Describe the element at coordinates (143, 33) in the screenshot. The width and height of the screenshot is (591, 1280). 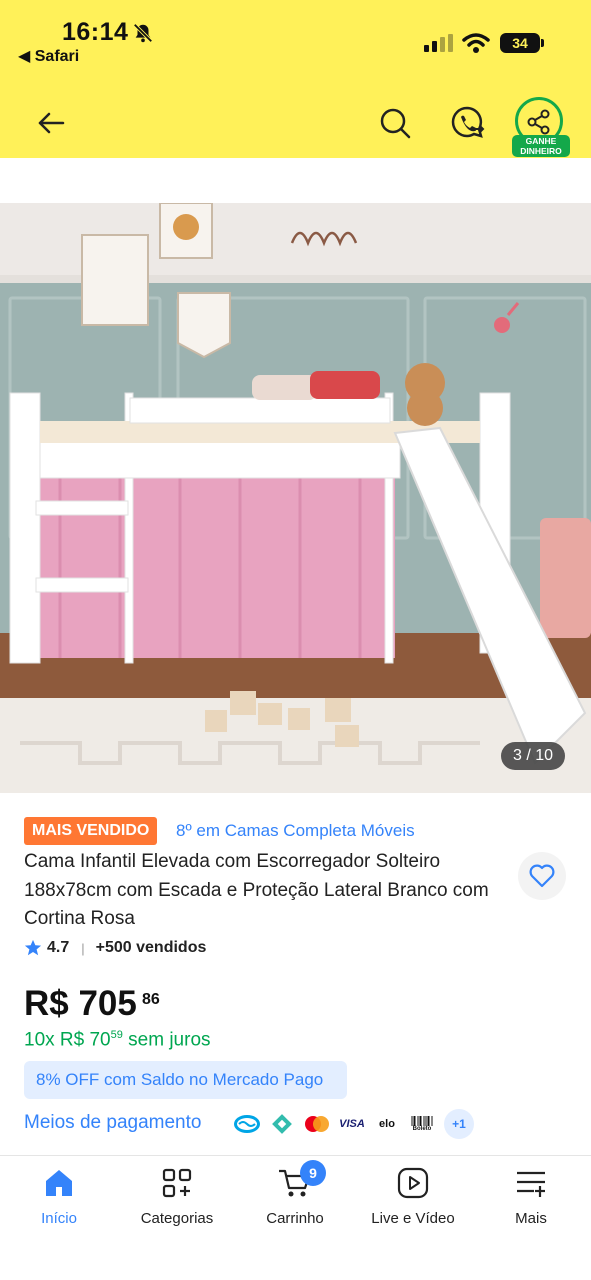
I see `bell-off-icon` at that location.